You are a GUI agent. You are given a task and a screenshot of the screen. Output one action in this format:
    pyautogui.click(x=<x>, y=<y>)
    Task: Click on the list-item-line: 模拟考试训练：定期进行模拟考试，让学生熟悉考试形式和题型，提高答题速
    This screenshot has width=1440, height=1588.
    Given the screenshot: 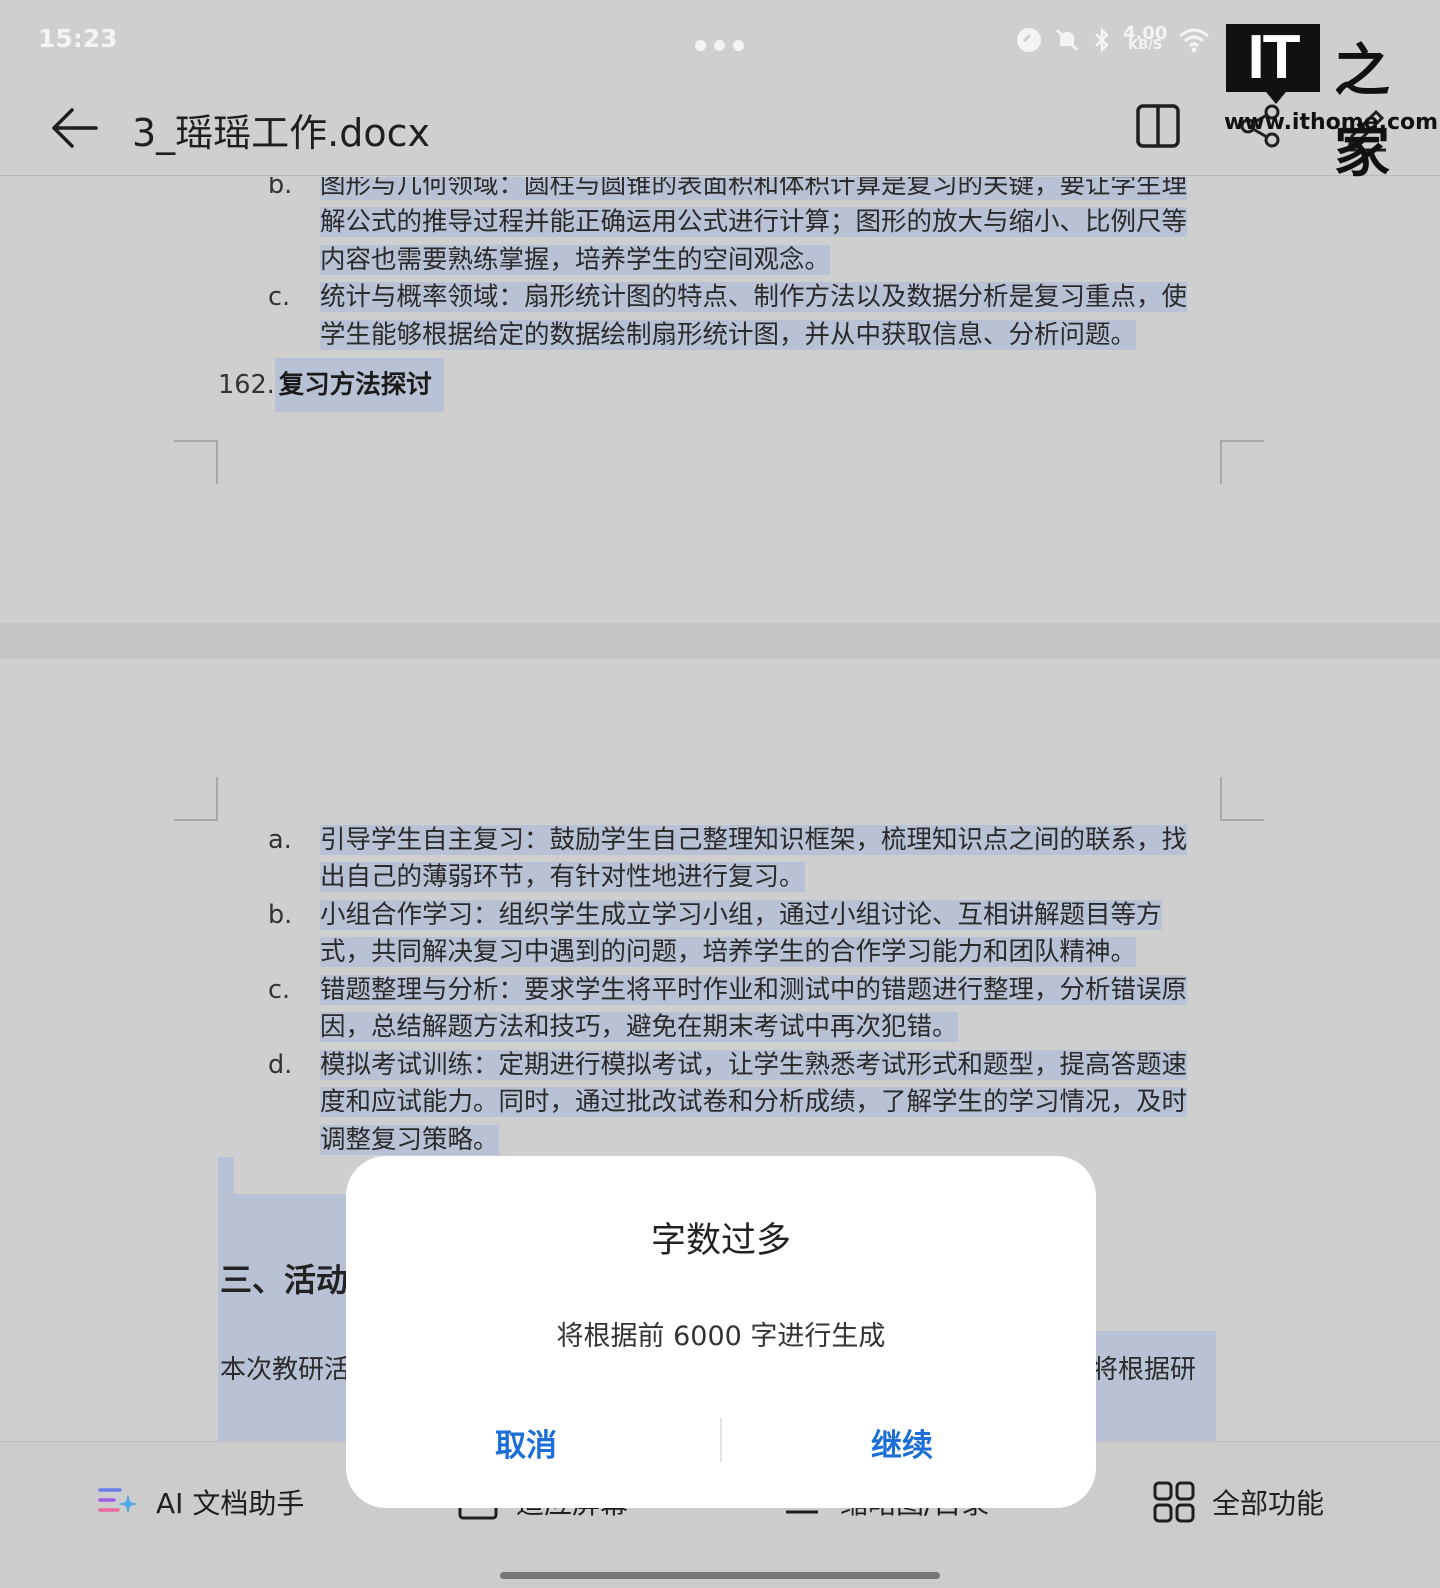 What is the action you would take?
    pyautogui.click(x=754, y=1066)
    